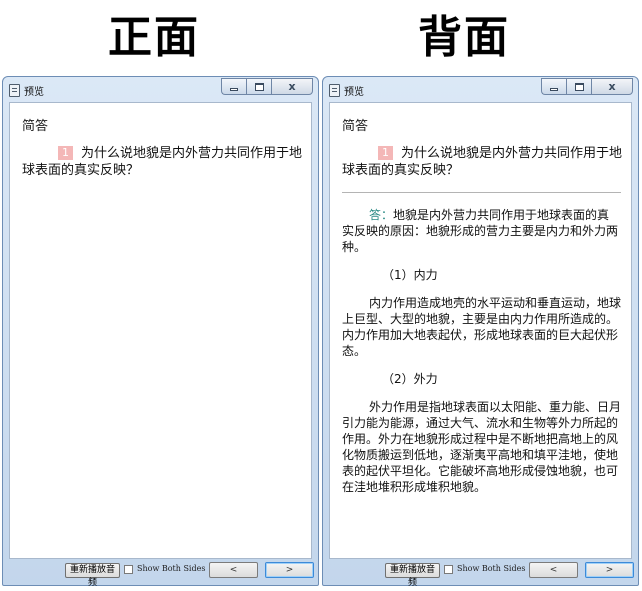 The width and height of the screenshot is (642, 591). What do you see at coordinates (381, 215) in the screenshot?
I see `answer-lead: 答：` at bounding box center [381, 215].